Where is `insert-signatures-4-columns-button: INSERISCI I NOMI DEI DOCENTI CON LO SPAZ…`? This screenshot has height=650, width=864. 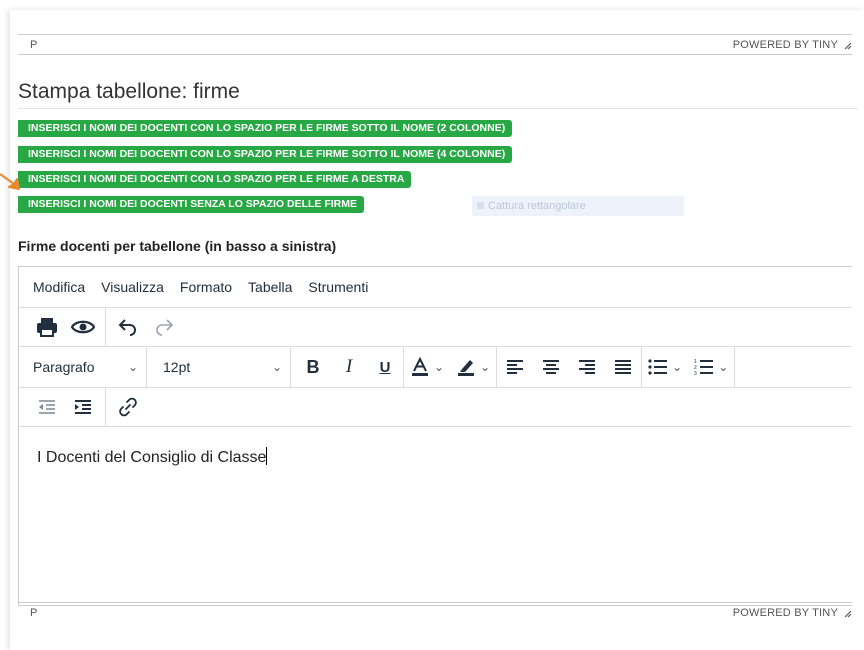 insert-signatures-4-columns-button: INSERISCI I NOMI DEI DOCENTI CON LO SPAZ… is located at coordinates (265, 154).